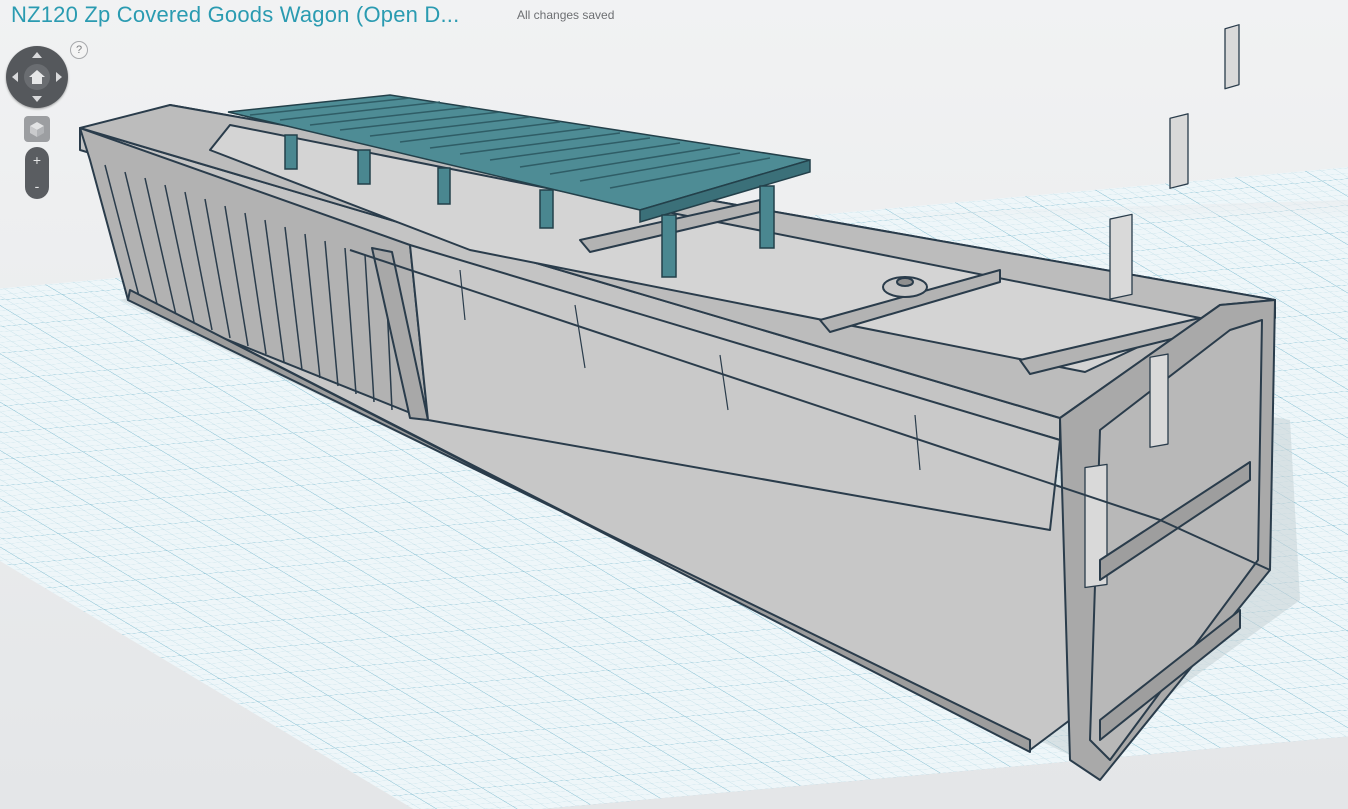 Image resolution: width=1348 pixels, height=809 pixels. Describe the element at coordinates (79, 50) in the screenshot. I see `help-button: ?` at that location.